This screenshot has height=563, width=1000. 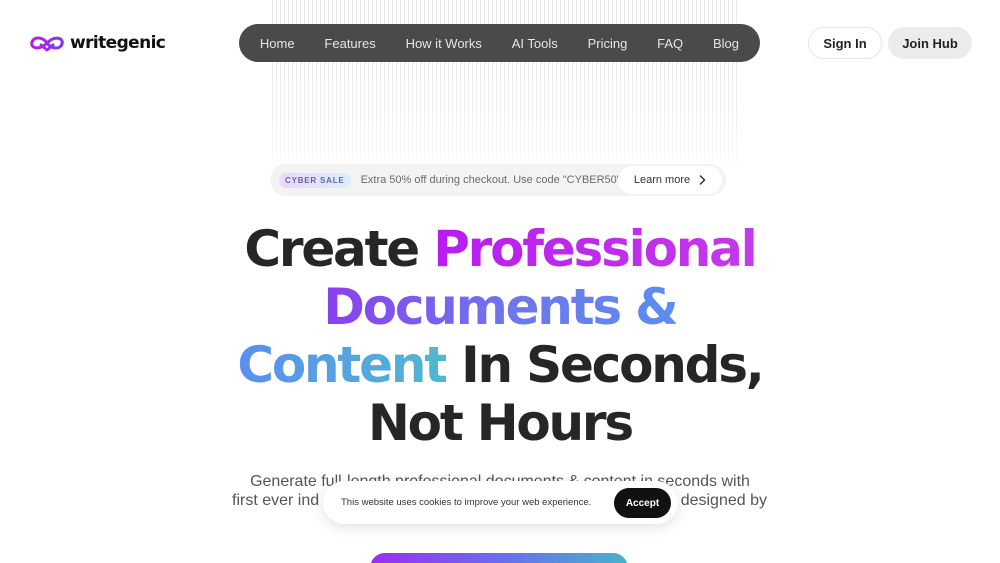 I want to click on subtitle-line-2-start: first ever ind, so click(x=276, y=500).